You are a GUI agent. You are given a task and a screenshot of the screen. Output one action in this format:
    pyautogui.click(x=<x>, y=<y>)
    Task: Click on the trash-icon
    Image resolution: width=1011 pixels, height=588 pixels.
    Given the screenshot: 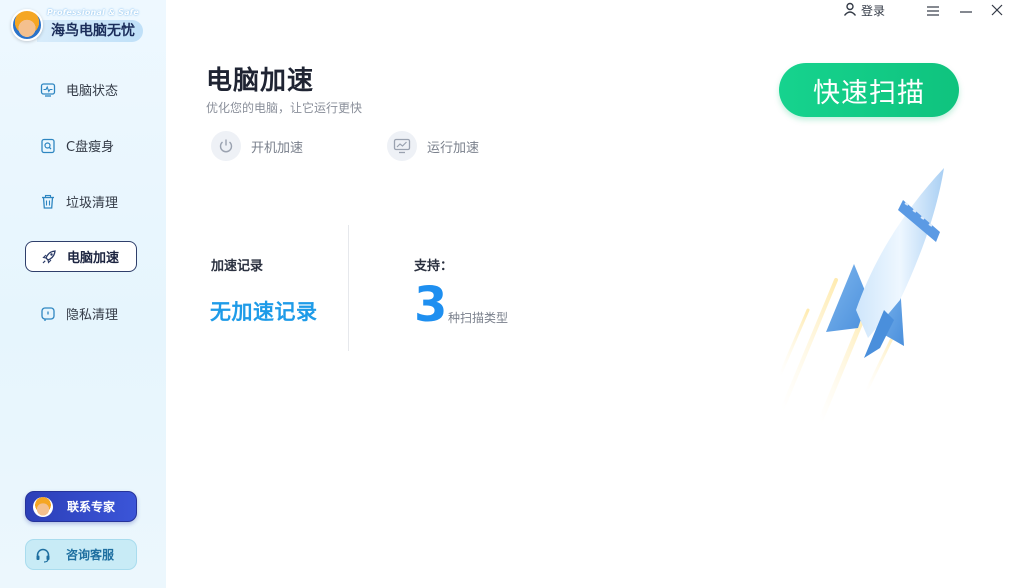 What is the action you would take?
    pyautogui.click(x=48, y=202)
    